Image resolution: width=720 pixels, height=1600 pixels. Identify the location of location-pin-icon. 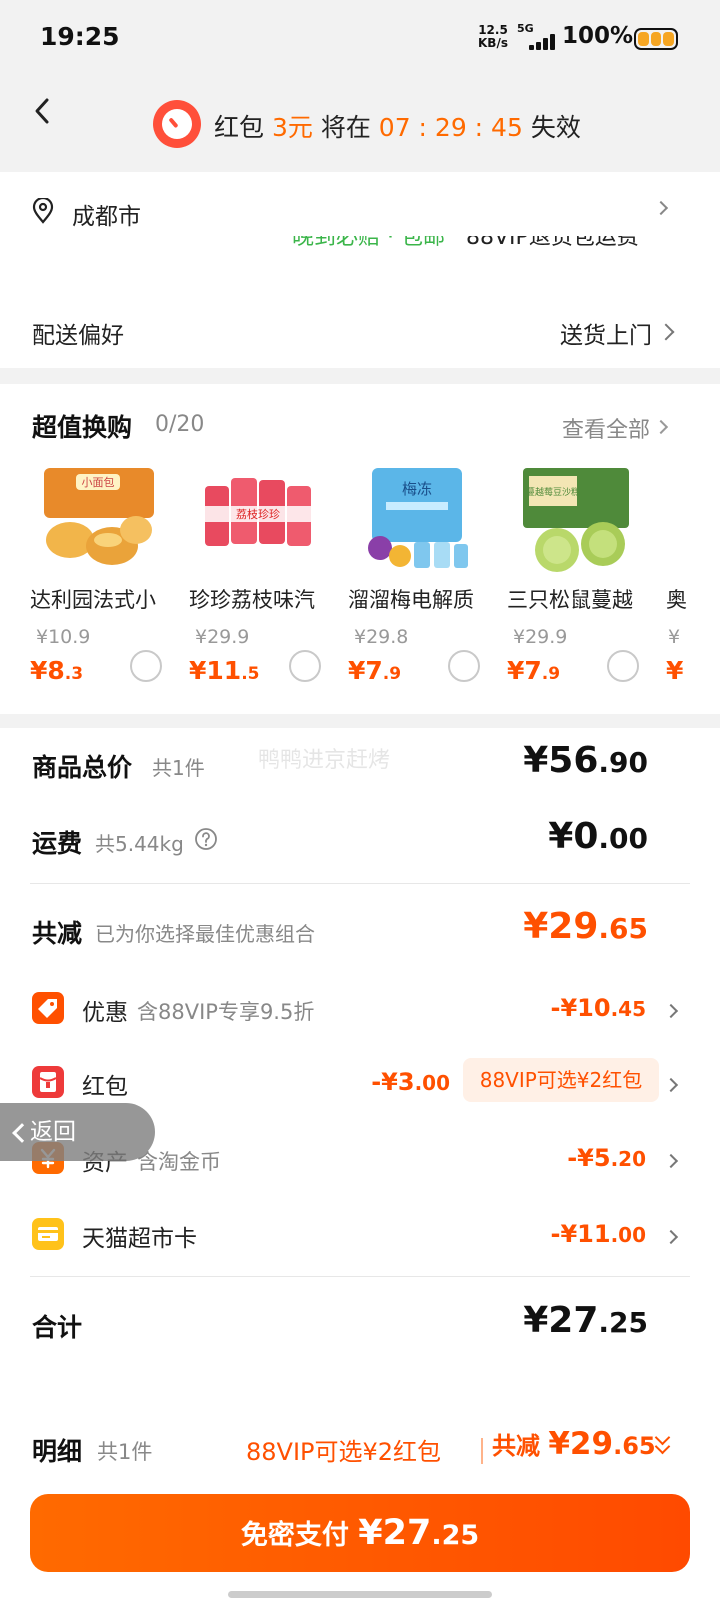
(43, 211).